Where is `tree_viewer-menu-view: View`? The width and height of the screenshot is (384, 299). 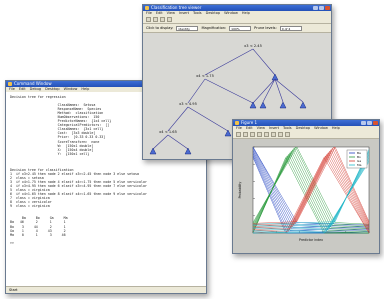
tree_viewer-menu-view: View is located at coordinates (171, 13).